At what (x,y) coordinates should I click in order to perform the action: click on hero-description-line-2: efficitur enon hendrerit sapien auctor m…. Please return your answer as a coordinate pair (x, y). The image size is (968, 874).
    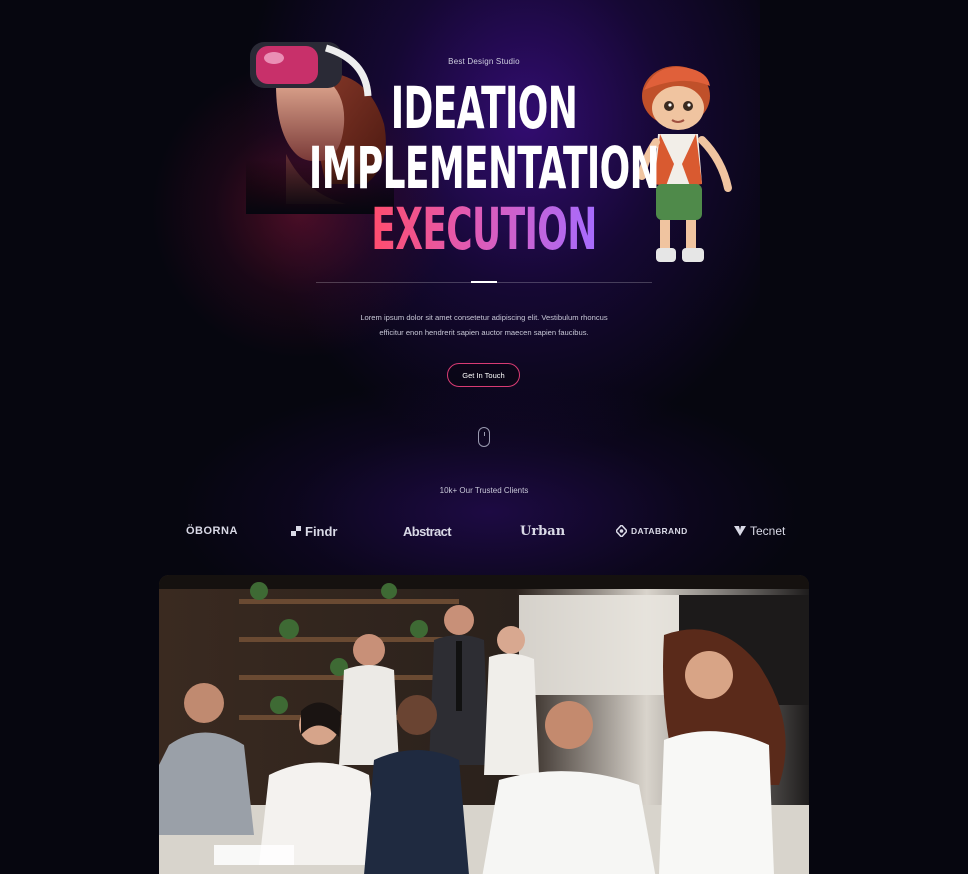
    Looking at the image, I should click on (484, 332).